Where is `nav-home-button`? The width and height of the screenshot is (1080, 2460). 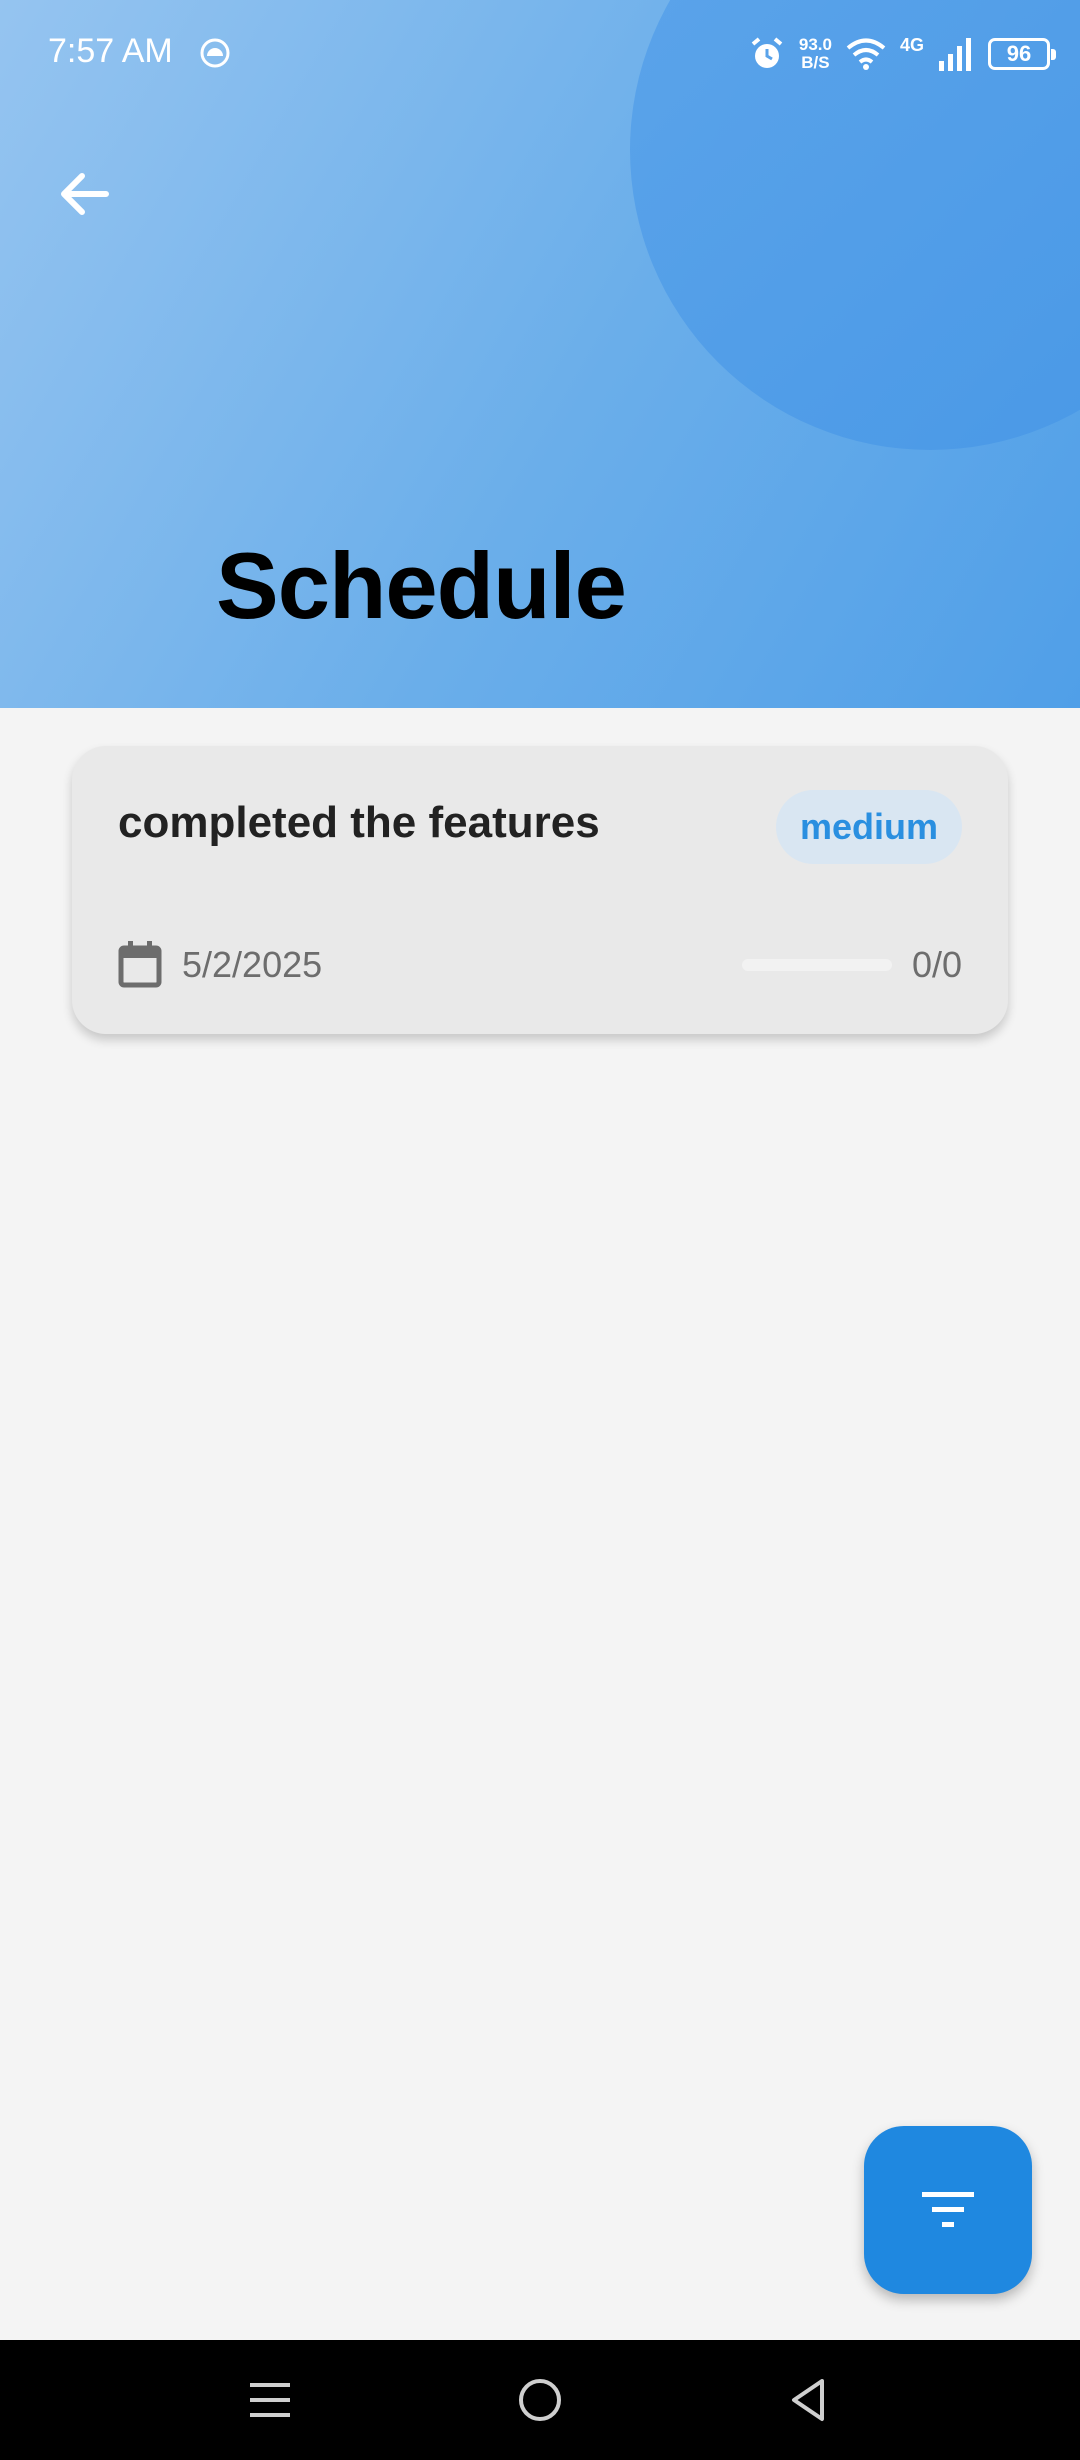
nav-home-button is located at coordinates (540, 2400).